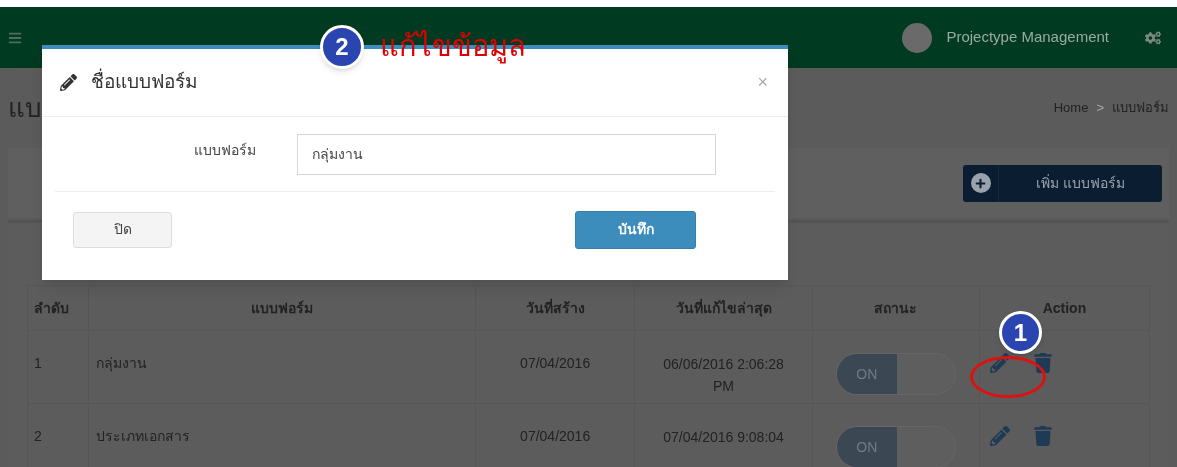  I want to click on app-name: Projectype Management, so click(1027, 37).